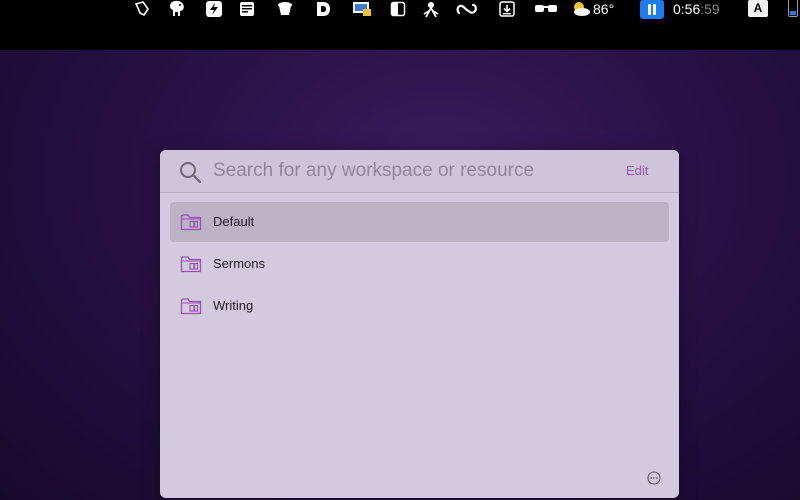  What do you see at coordinates (398, 9) in the screenshot?
I see `sidebar-toggle-icon` at bounding box center [398, 9].